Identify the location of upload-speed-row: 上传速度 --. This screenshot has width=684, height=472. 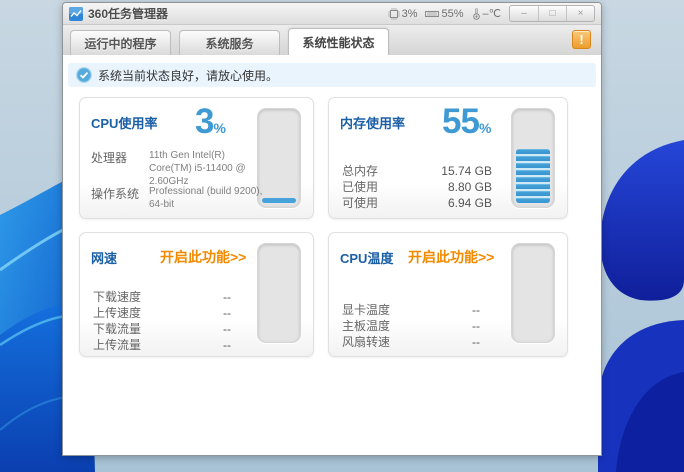
(162, 313).